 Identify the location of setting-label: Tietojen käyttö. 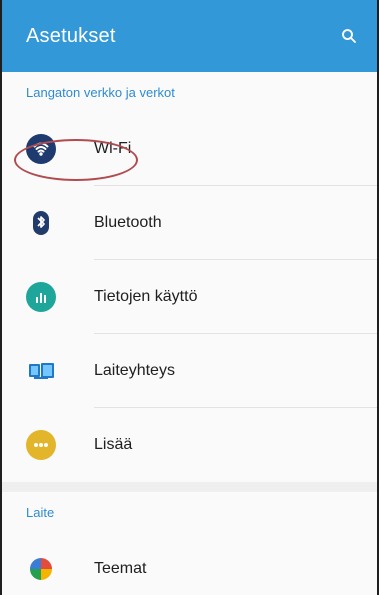
(146, 296).